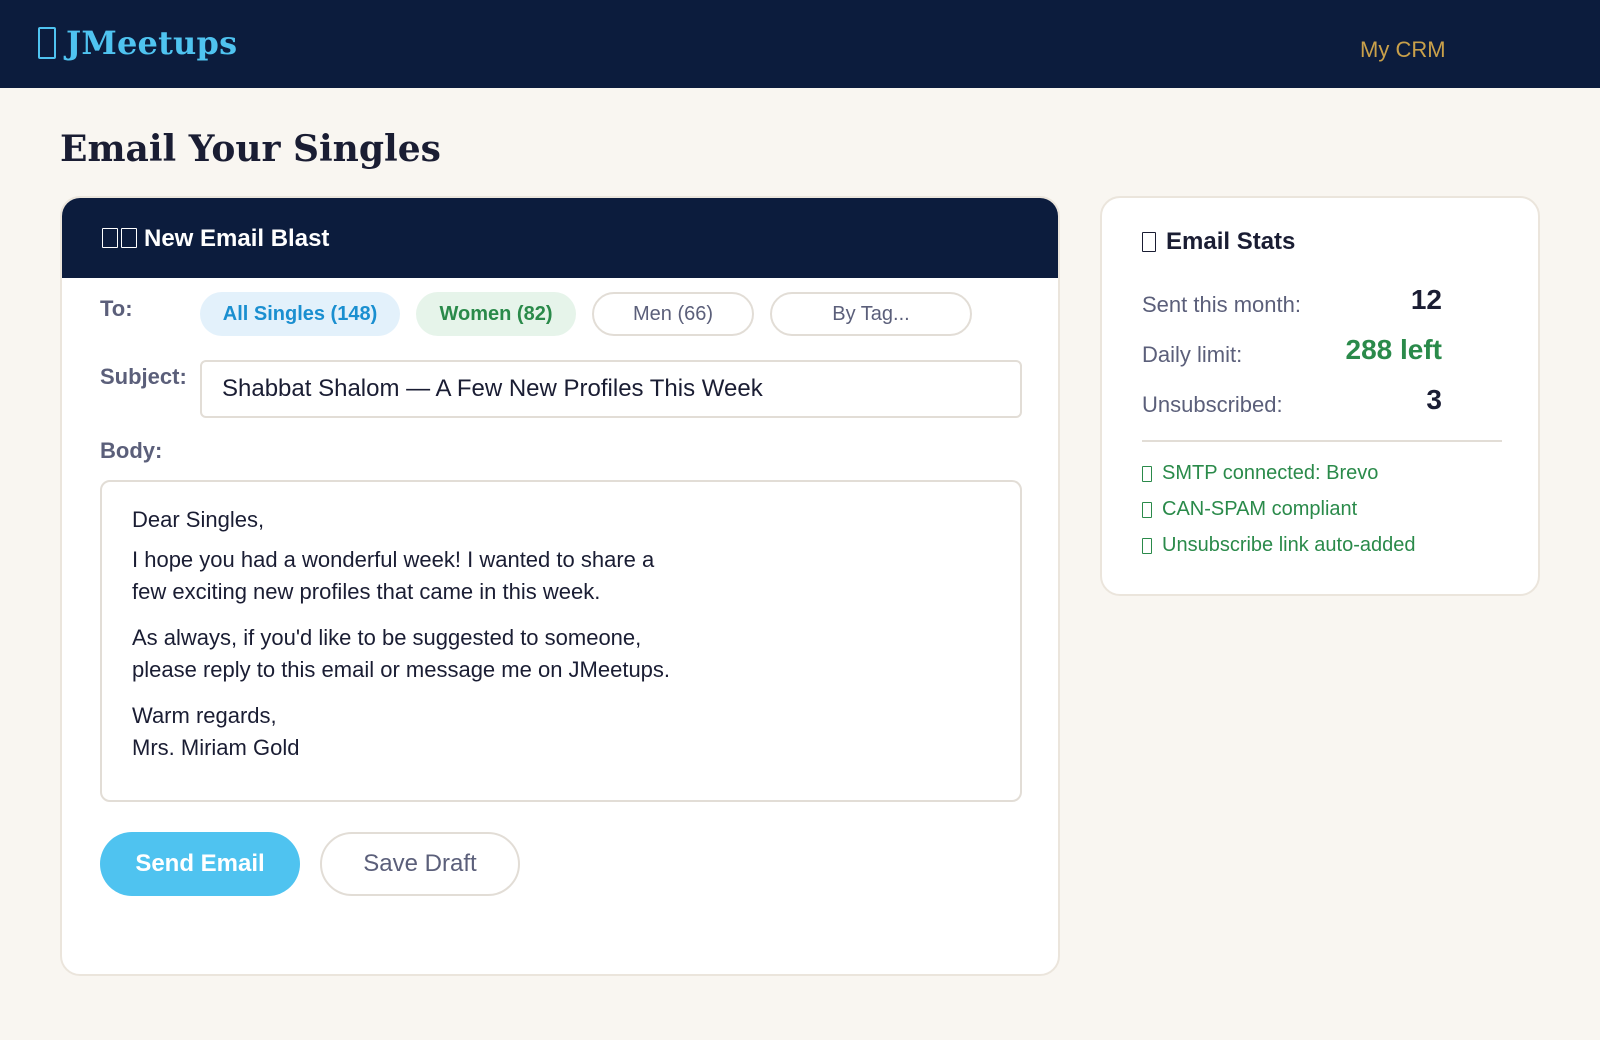 The height and width of the screenshot is (1040, 1600). Describe the element at coordinates (131, 450) in the screenshot. I see `body-label: Body:` at that location.